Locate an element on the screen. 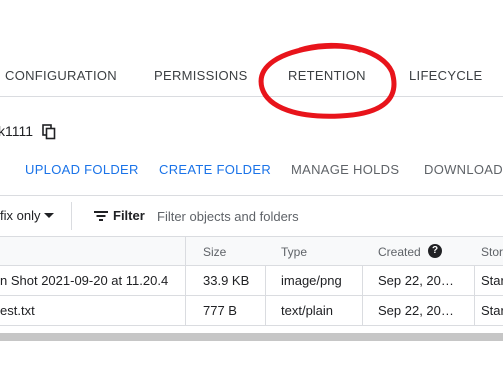 Image resolution: width=503 pixels, height=378 pixels. filter-separator is located at coordinates (71, 216).